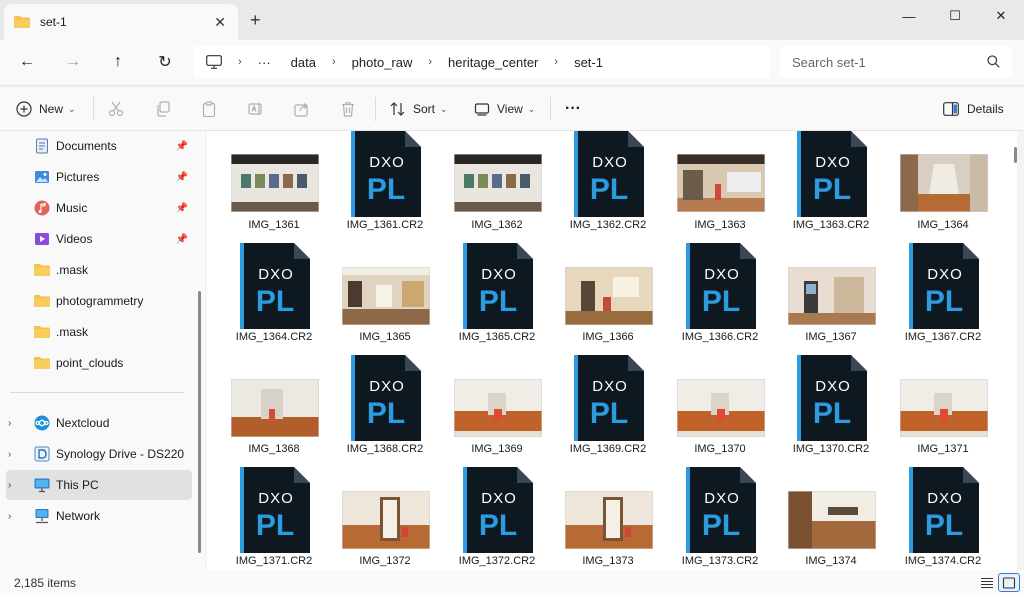 This screenshot has width=1024, height=595. What do you see at coordinates (273, 299) in the screenshot?
I see `raw-file-item: DXO PL IMG_1364.CR2` at bounding box center [273, 299].